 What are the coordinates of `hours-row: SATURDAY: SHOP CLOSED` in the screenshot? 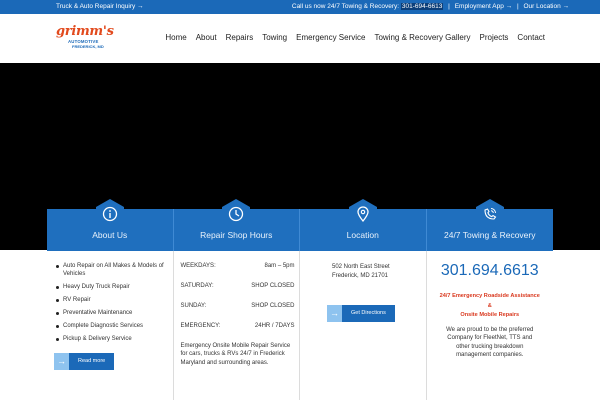 It's located at (238, 292).